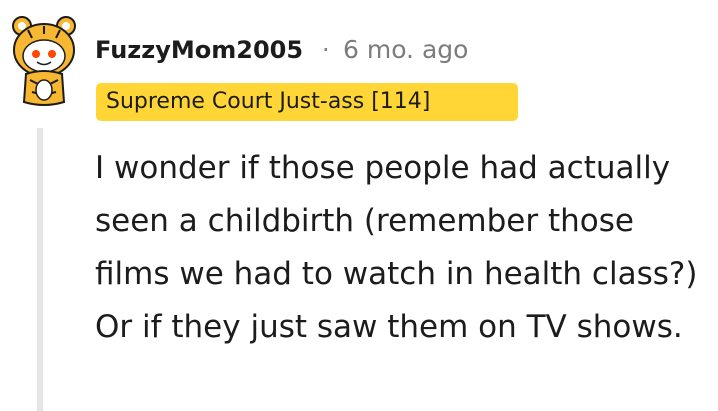 Image resolution: width=718 pixels, height=411 pixels. I want to click on user-flair: Supreme Court Just-ass [114], so click(307, 102).